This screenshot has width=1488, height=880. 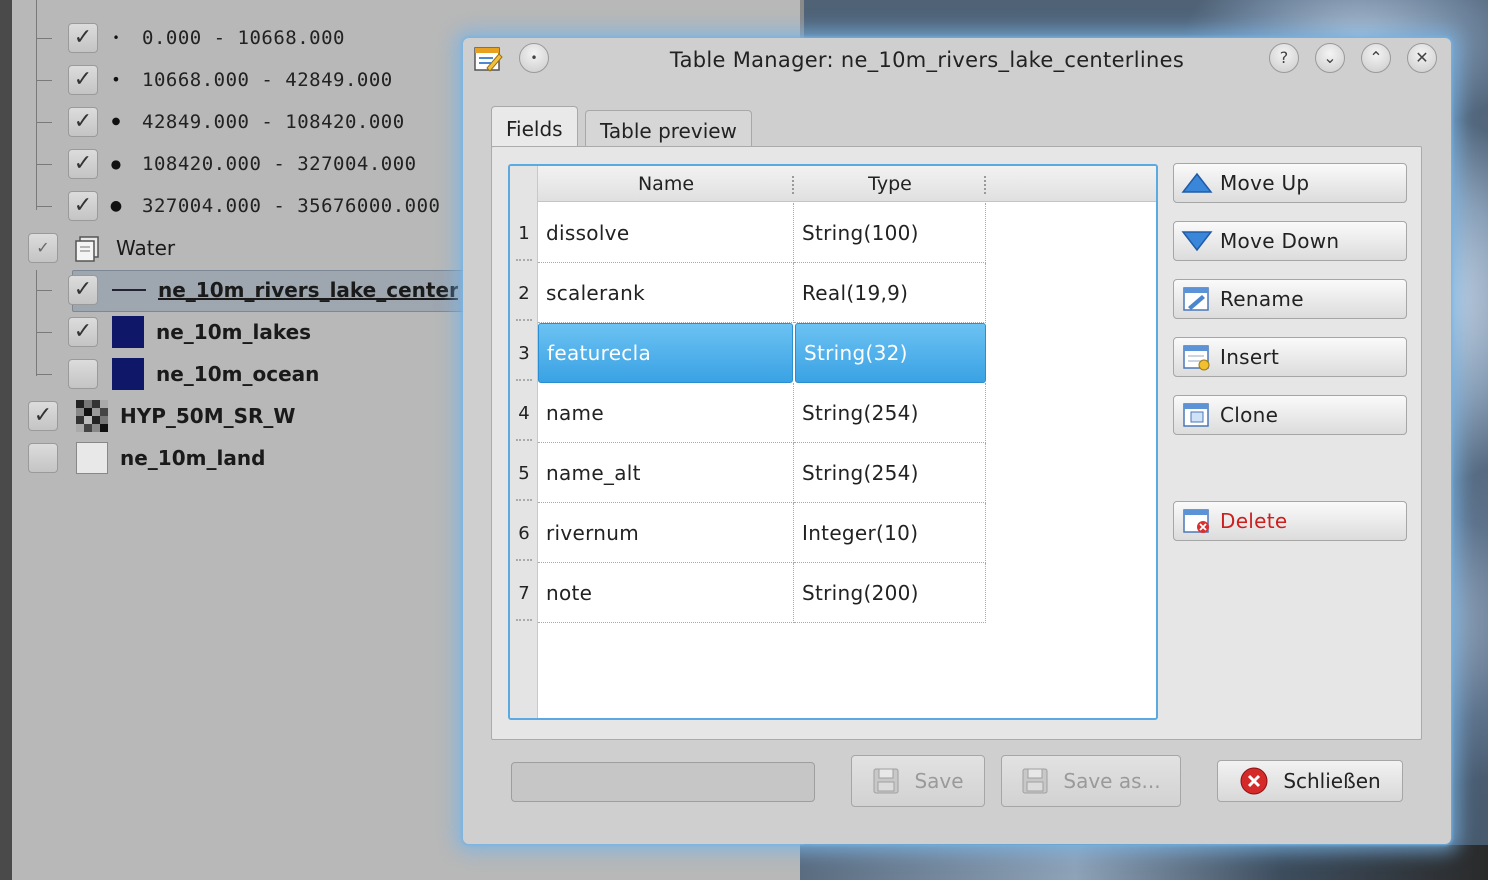 What do you see at coordinates (524, 533) in the screenshot?
I see `row-number: 6` at bounding box center [524, 533].